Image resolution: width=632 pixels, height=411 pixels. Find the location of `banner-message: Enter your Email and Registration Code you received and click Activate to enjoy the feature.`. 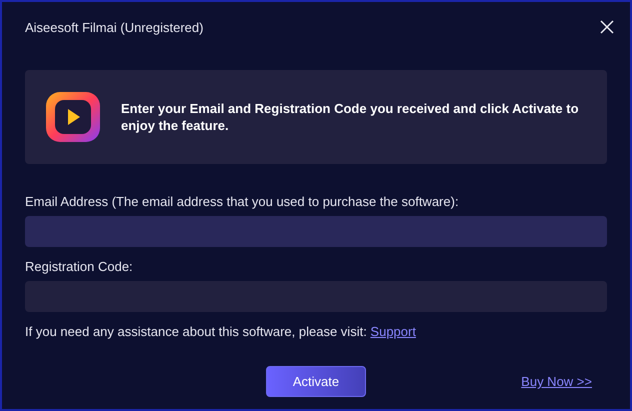

banner-message: Enter your Email and Registration Code you received and click Activate to enjoy the feature. is located at coordinates (350, 117).